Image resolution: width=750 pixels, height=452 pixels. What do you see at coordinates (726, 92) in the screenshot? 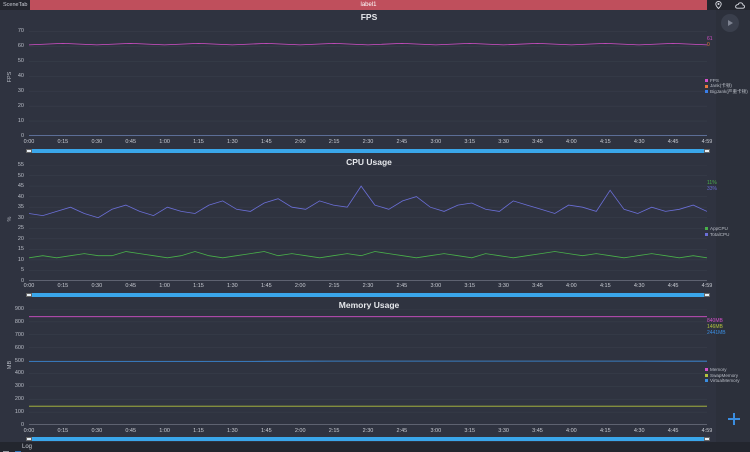
I see `legend-item-bigjank: BigJank(严重卡顿)` at bounding box center [726, 92].